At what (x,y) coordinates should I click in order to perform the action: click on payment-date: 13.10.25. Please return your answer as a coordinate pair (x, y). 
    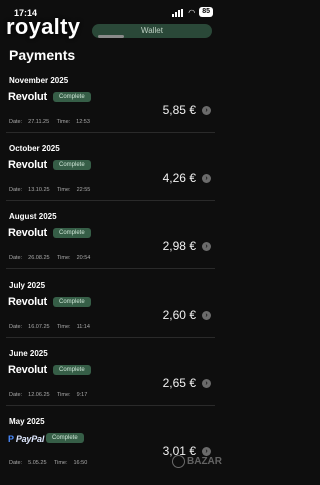
    Looking at the image, I should click on (39, 190).